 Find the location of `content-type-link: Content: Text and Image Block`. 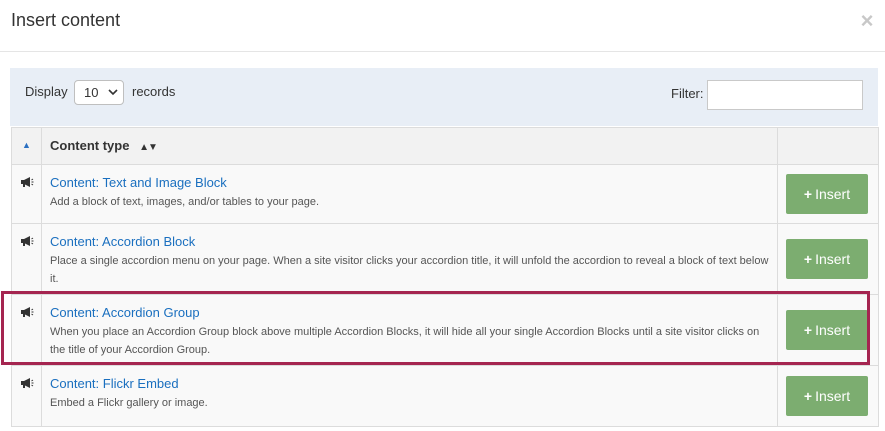

content-type-link: Content: Text and Image Block is located at coordinates (409, 183).